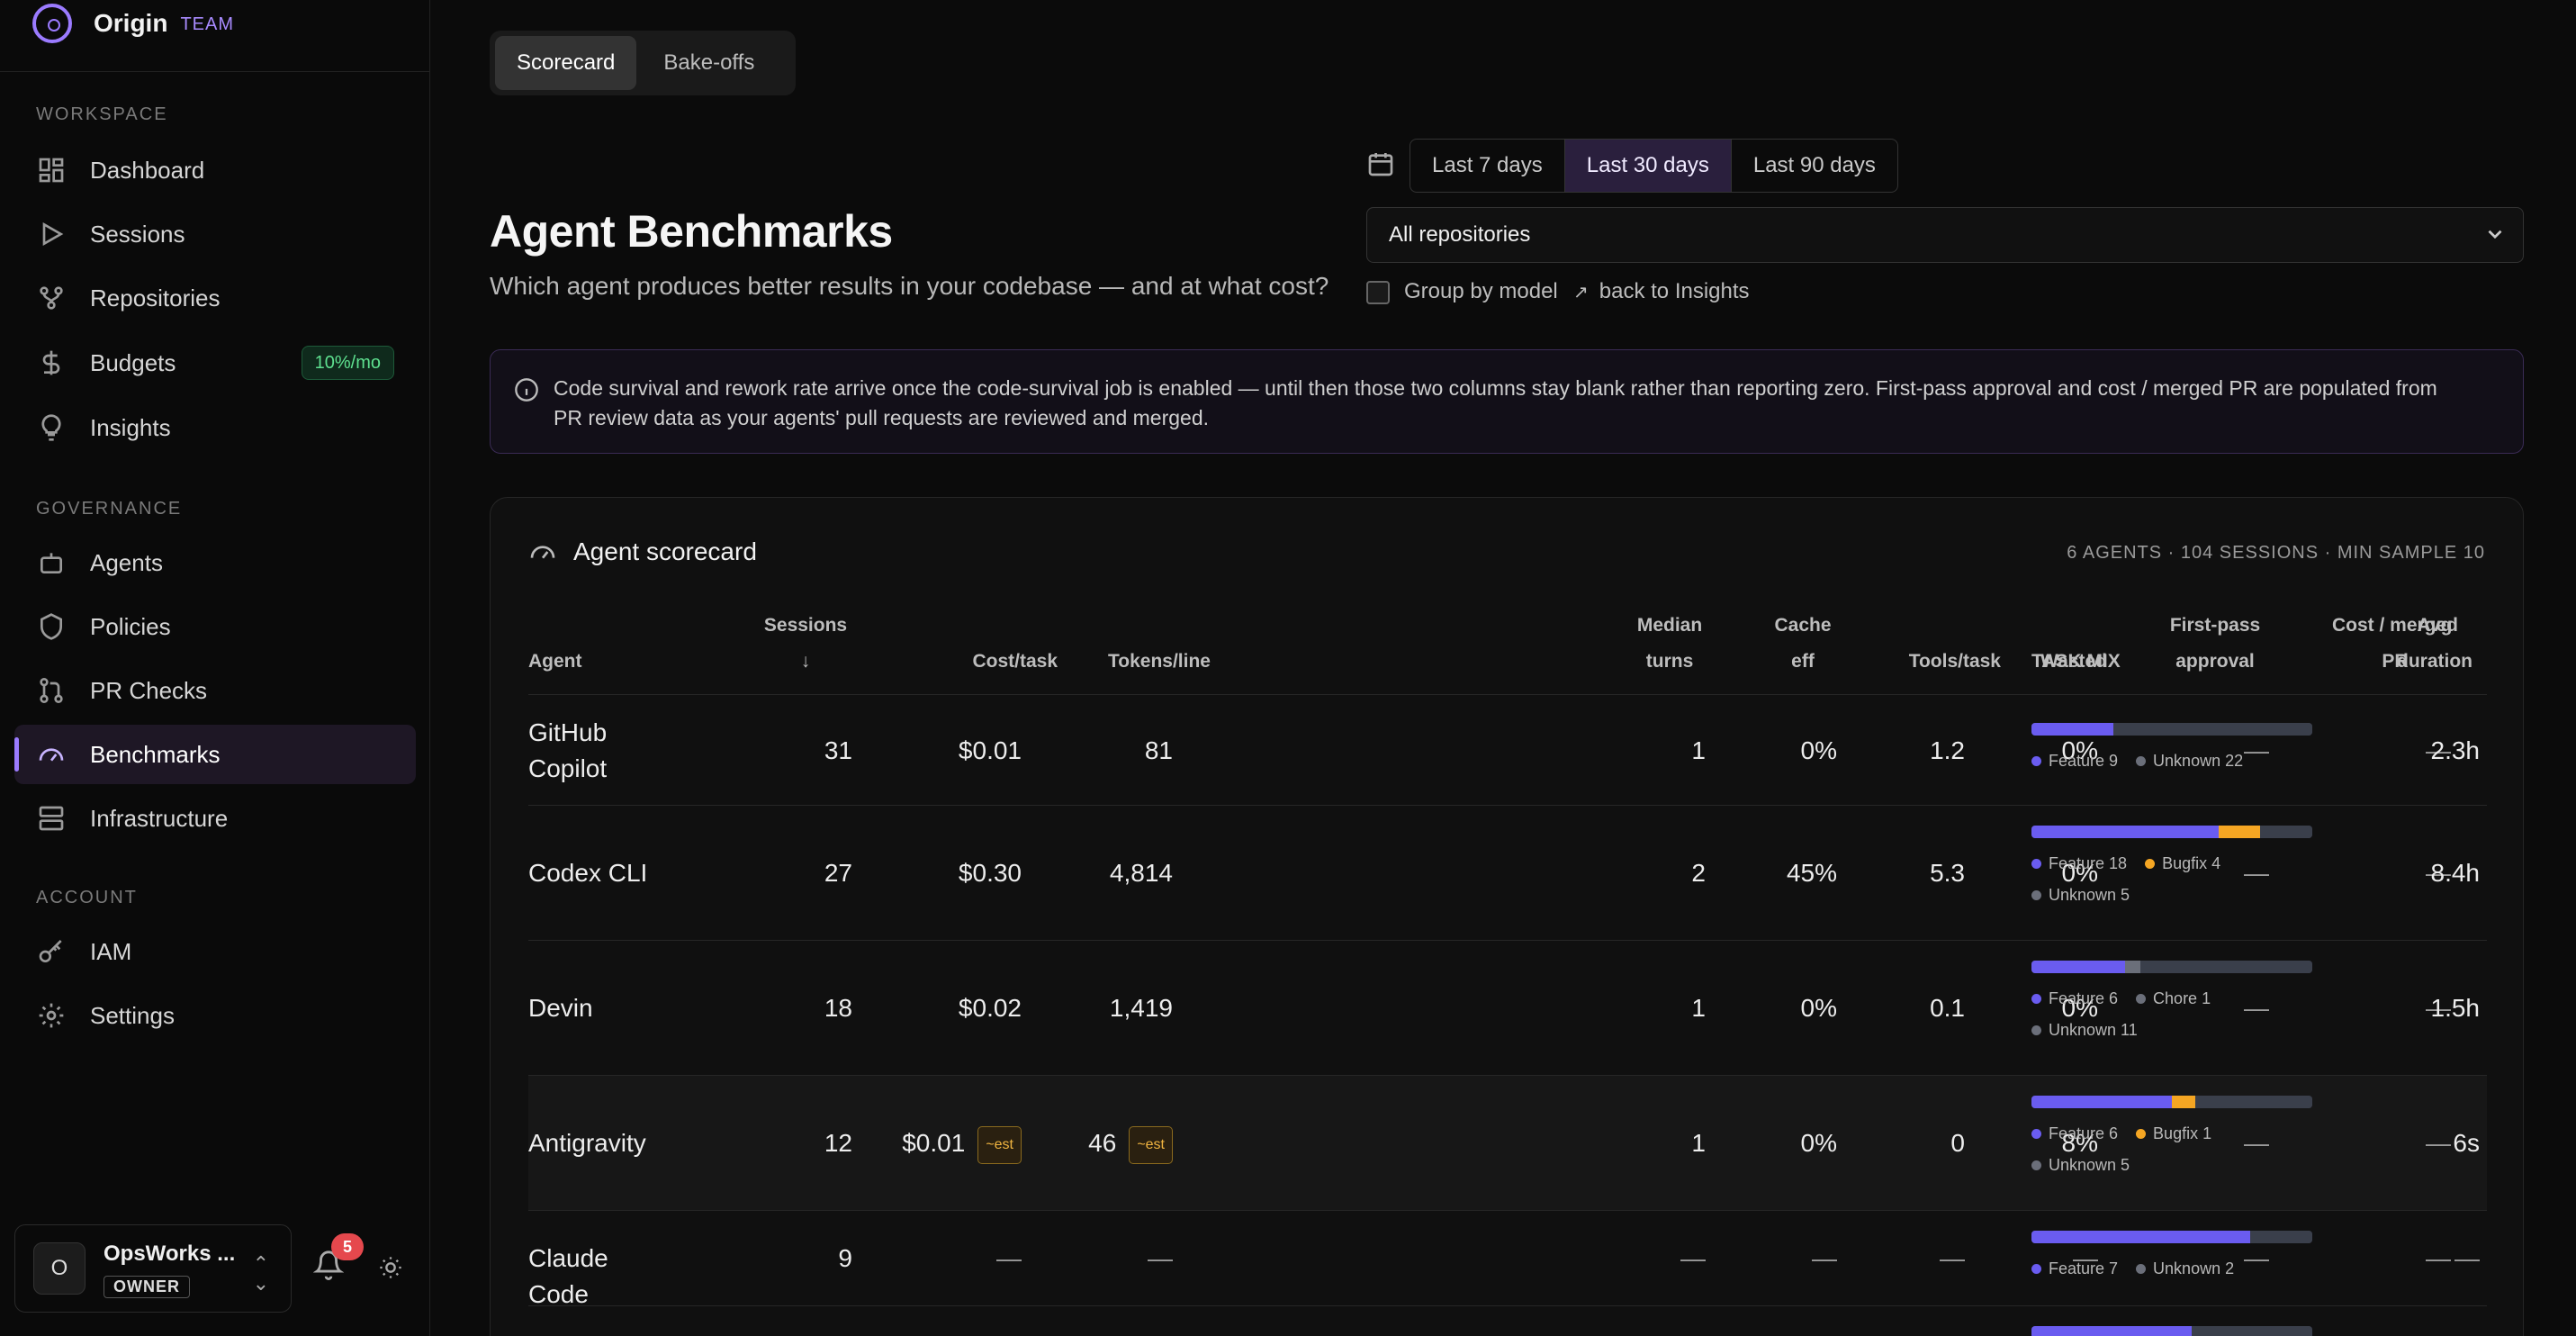 This screenshot has width=2576, height=1336. What do you see at coordinates (1788, 1259) in the screenshot?
I see `cell-cache-eff: —` at bounding box center [1788, 1259].